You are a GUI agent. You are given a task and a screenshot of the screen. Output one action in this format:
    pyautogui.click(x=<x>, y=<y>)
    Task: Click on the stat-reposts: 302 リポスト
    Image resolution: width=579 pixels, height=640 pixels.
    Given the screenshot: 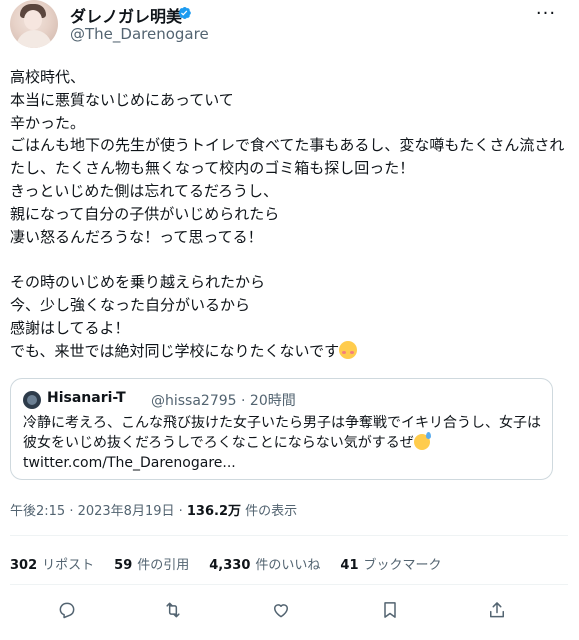 What is the action you would take?
    pyautogui.click(x=52, y=563)
    